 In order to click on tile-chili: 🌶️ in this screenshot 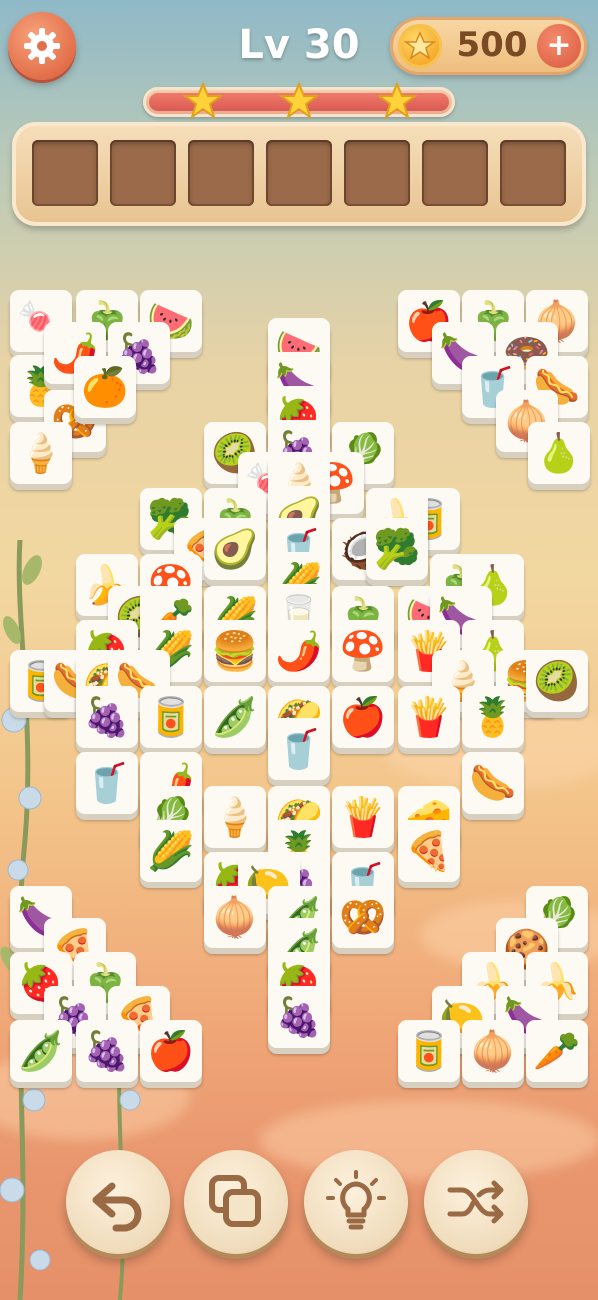, I will do `click(299, 651)`.